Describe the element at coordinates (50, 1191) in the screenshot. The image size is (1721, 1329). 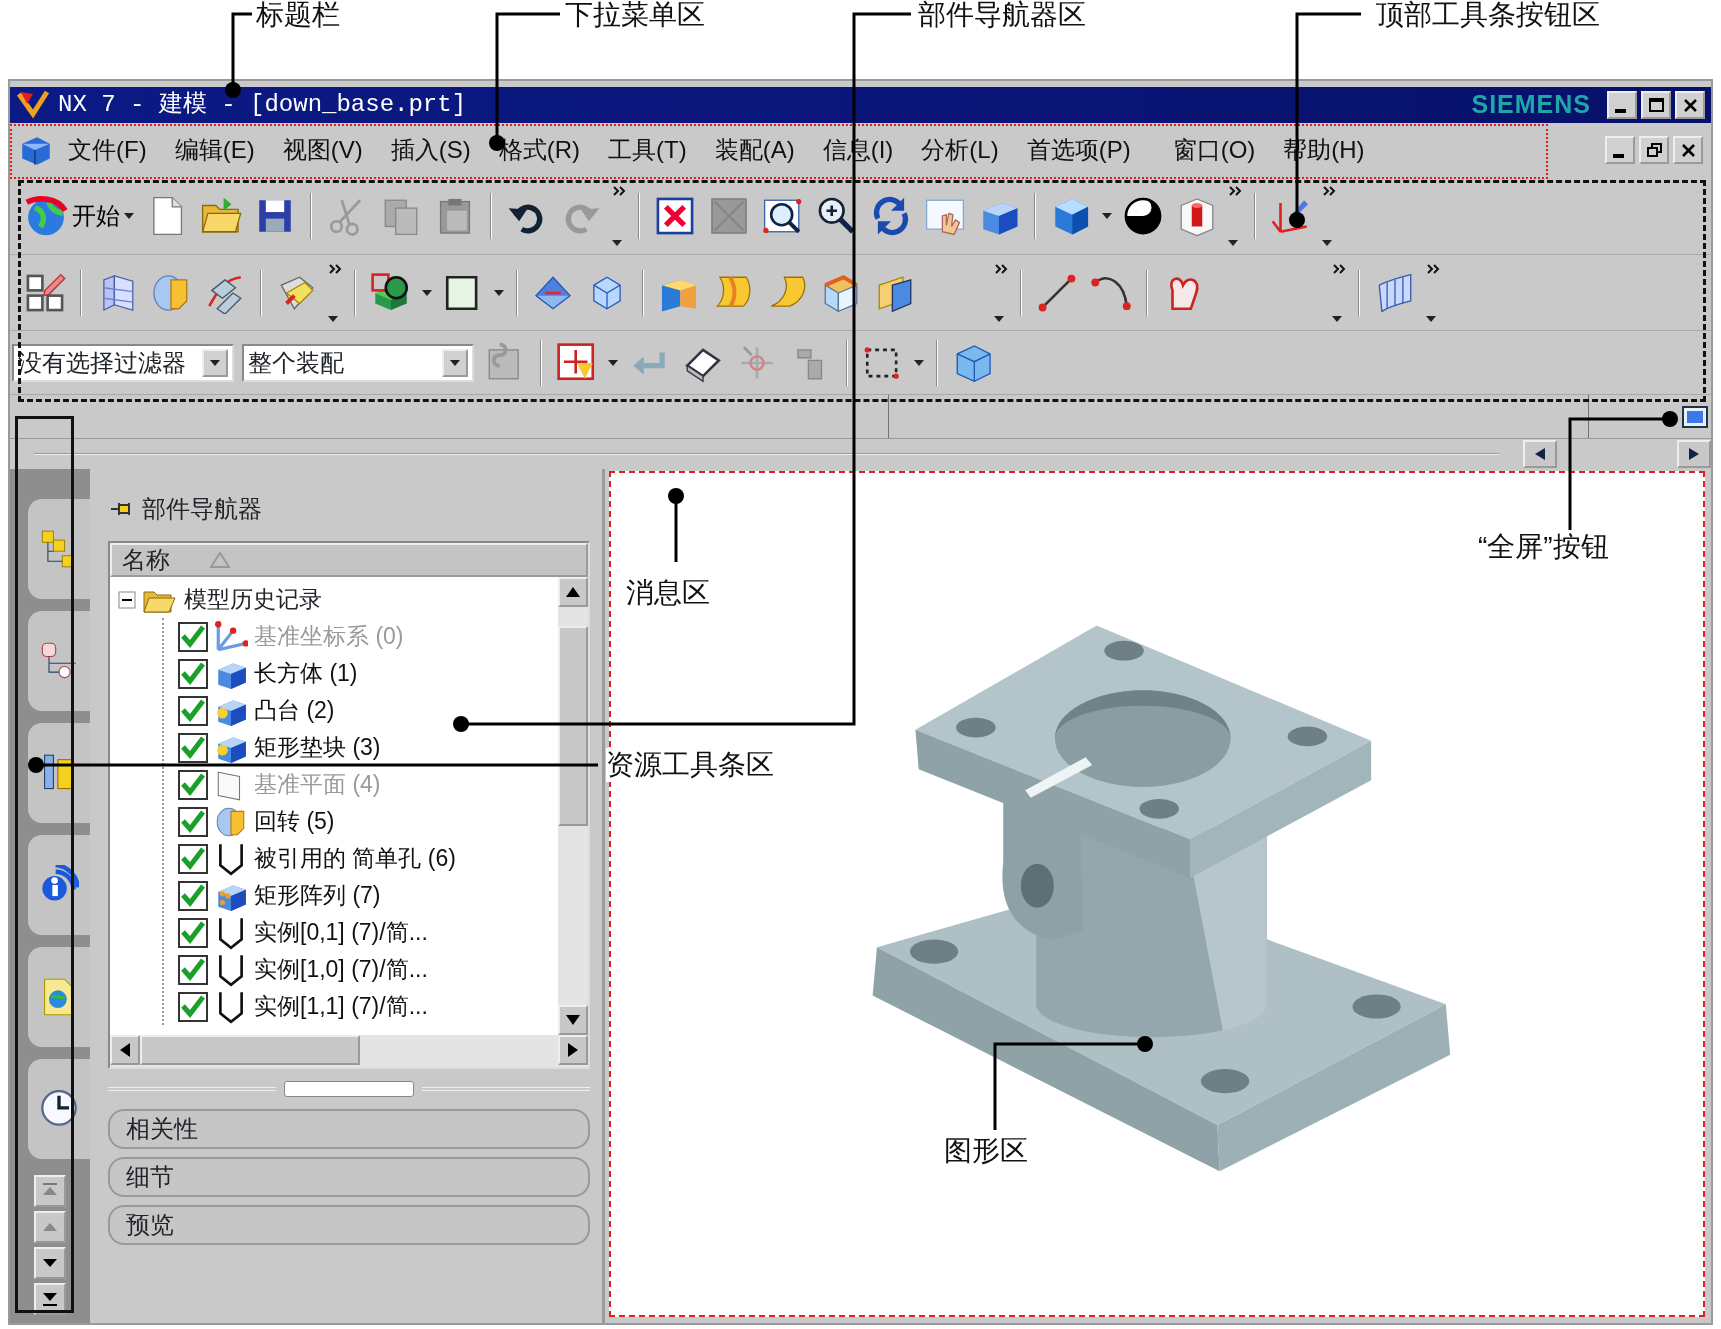
I see `scroll-top-button` at that location.